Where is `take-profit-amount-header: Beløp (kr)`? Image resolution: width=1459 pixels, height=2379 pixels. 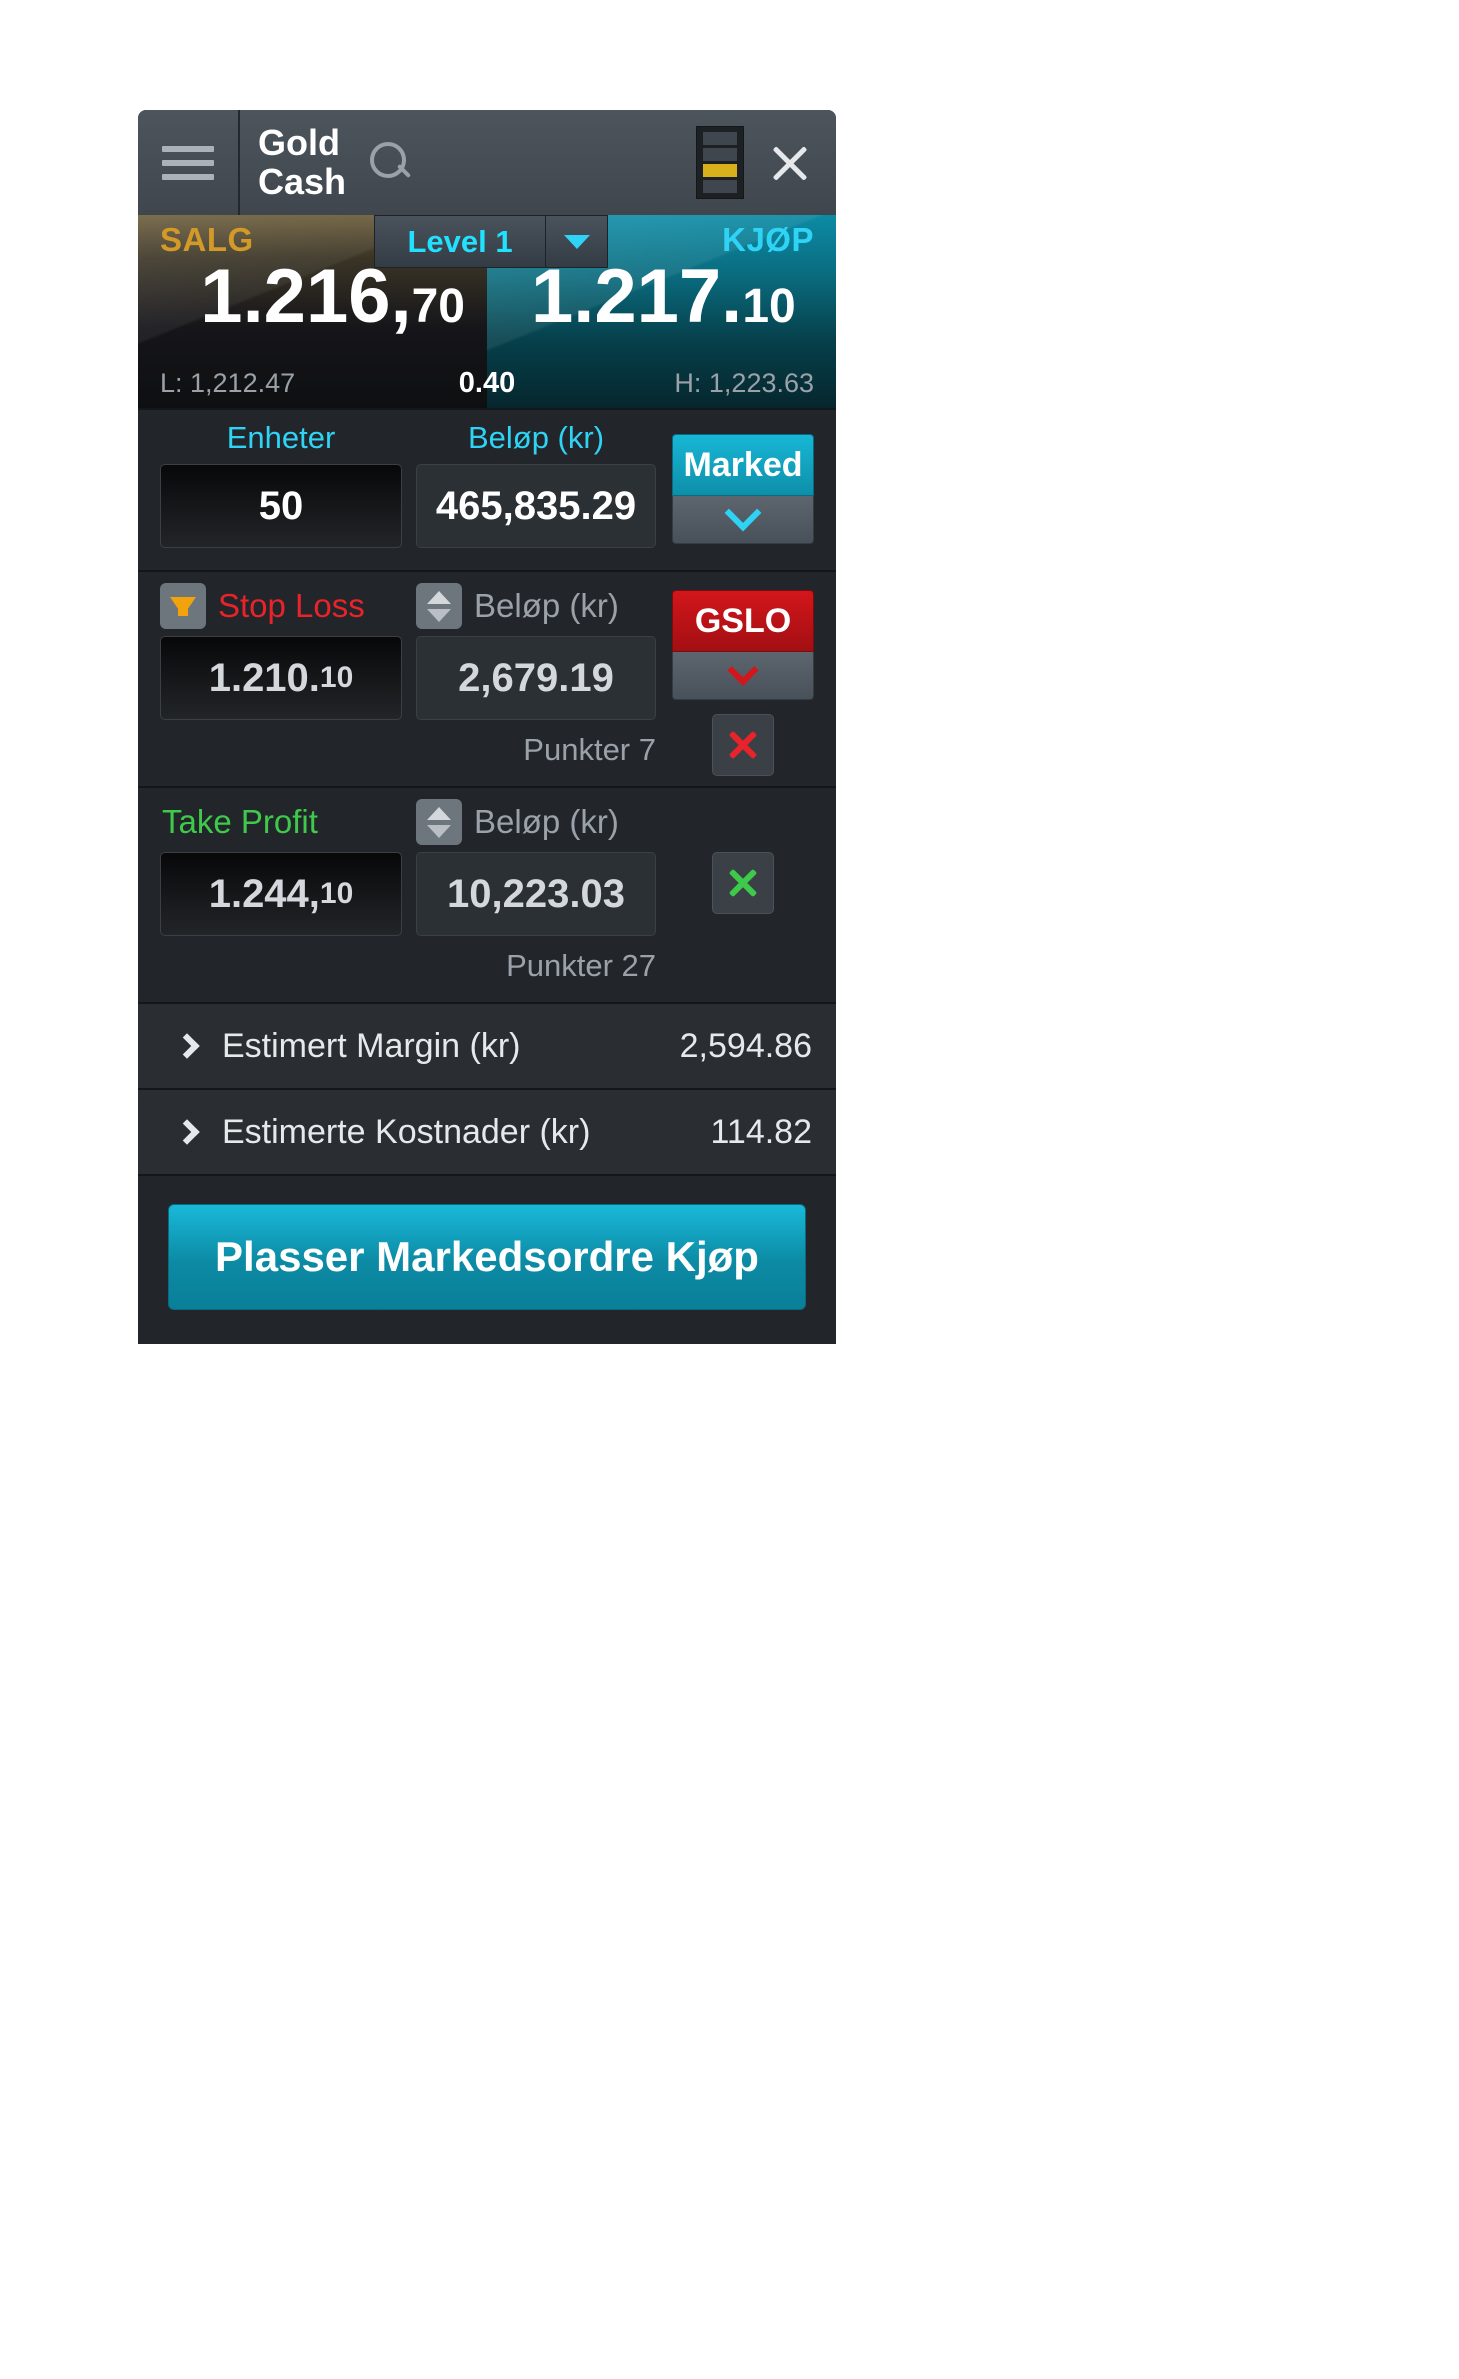
take-profit-amount-header: Beløp (kr) is located at coordinates (536, 816).